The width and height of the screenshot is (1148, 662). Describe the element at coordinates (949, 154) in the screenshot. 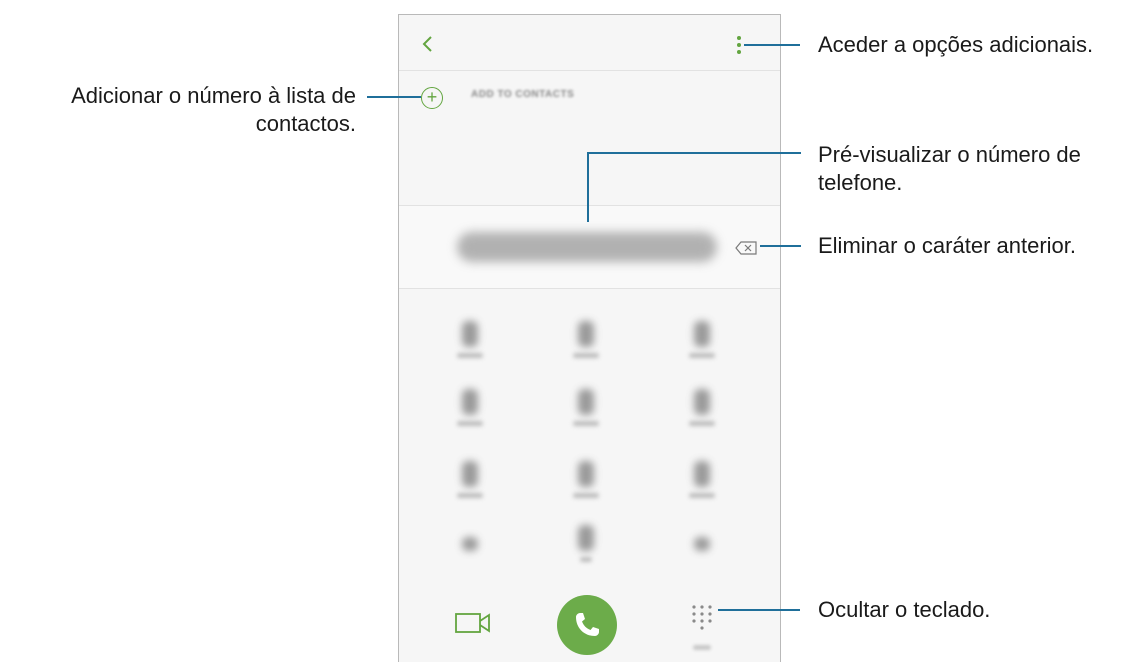

I see `callout-preview-line1: Pré-visualizar o número de` at that location.